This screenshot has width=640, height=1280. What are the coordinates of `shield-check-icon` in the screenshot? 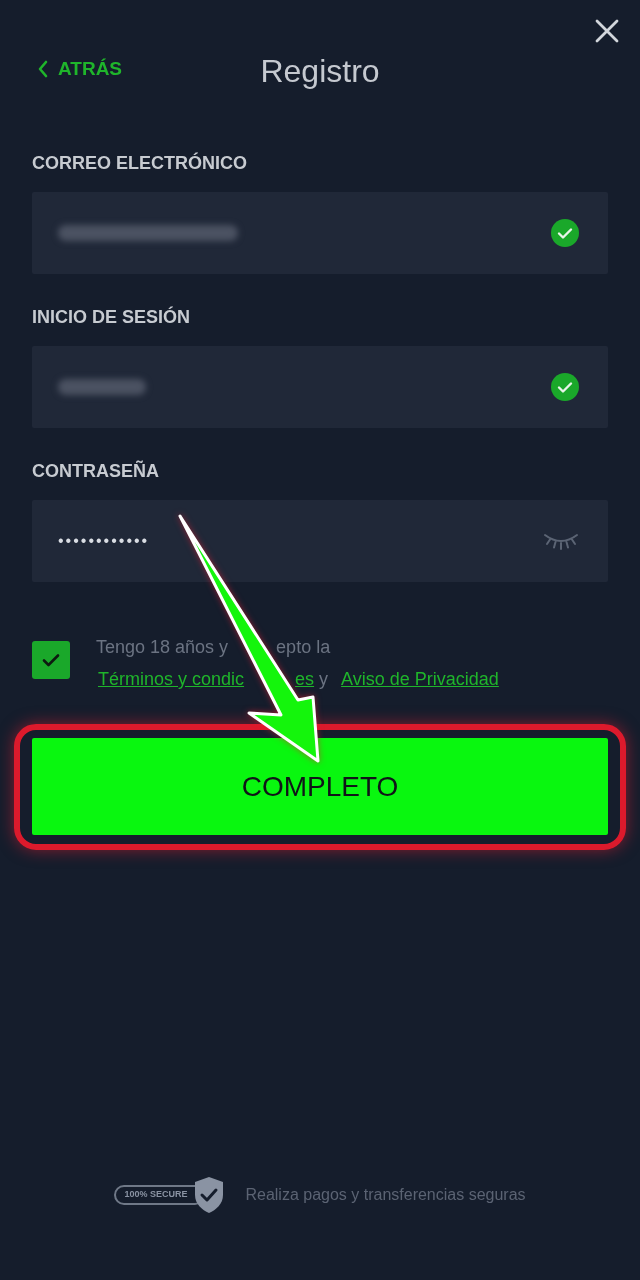 It's located at (209, 1195).